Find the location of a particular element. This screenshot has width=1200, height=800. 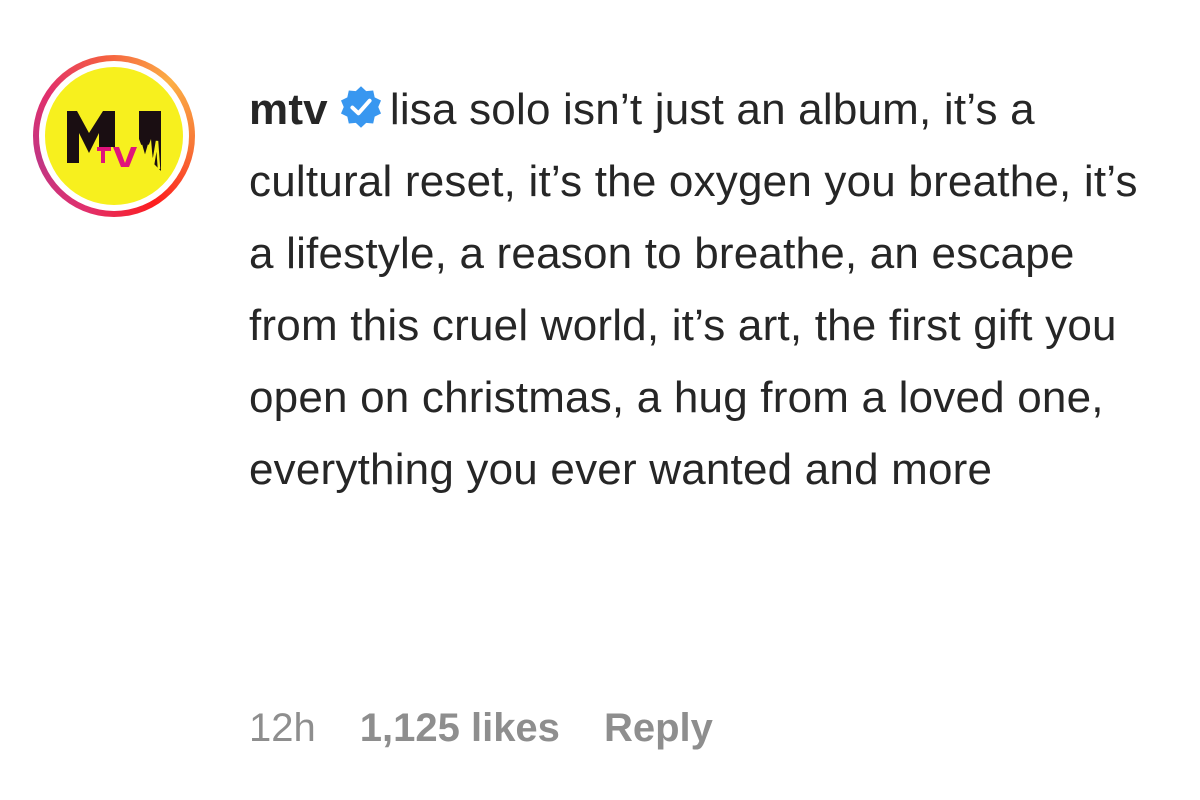

likes-count-button: 1,125 likes is located at coordinates (460, 728).